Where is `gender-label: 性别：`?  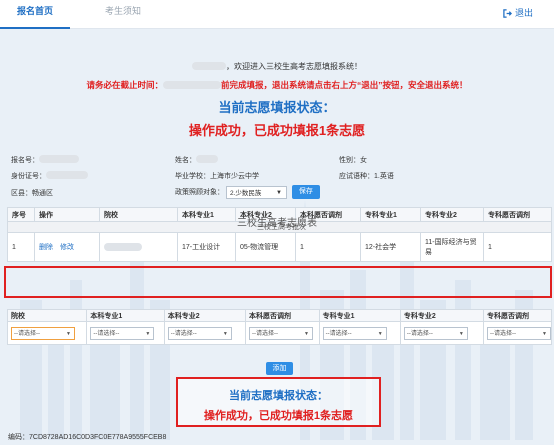
gender-label: 性别： is located at coordinates (349, 160).